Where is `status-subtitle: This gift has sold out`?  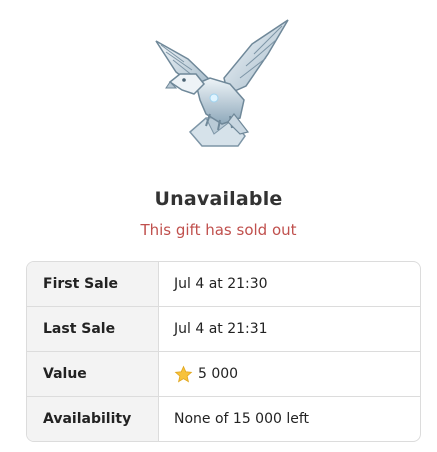
status-subtitle: This gift has sold out is located at coordinates (218, 230).